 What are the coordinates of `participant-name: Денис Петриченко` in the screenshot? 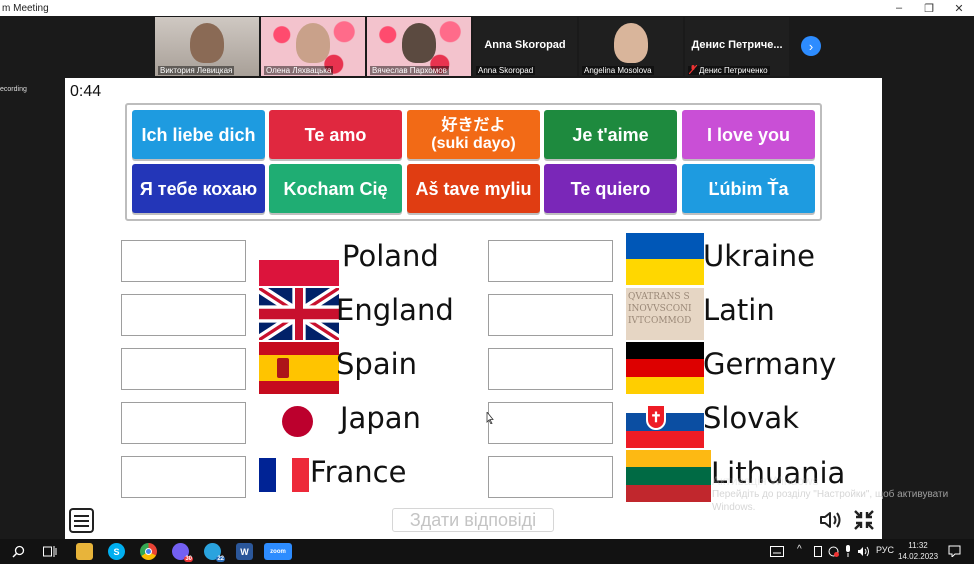 It's located at (729, 70).